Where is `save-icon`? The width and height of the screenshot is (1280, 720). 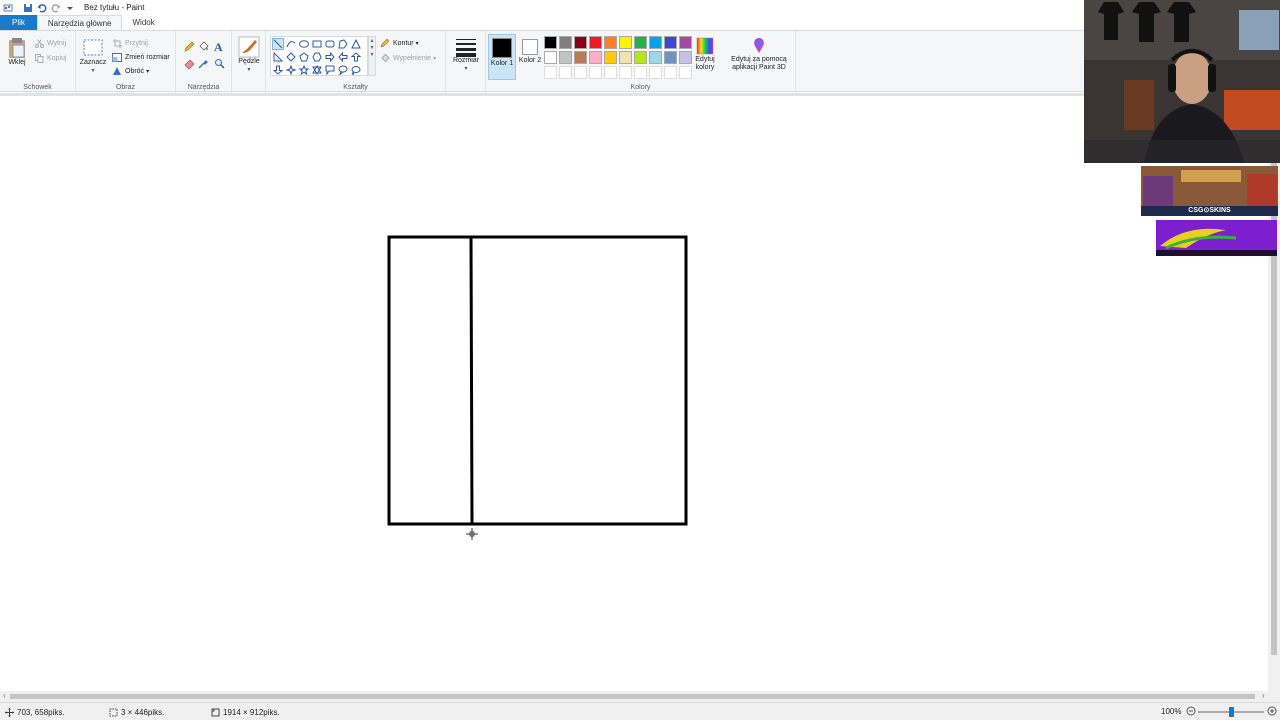 save-icon is located at coordinates (28, 8).